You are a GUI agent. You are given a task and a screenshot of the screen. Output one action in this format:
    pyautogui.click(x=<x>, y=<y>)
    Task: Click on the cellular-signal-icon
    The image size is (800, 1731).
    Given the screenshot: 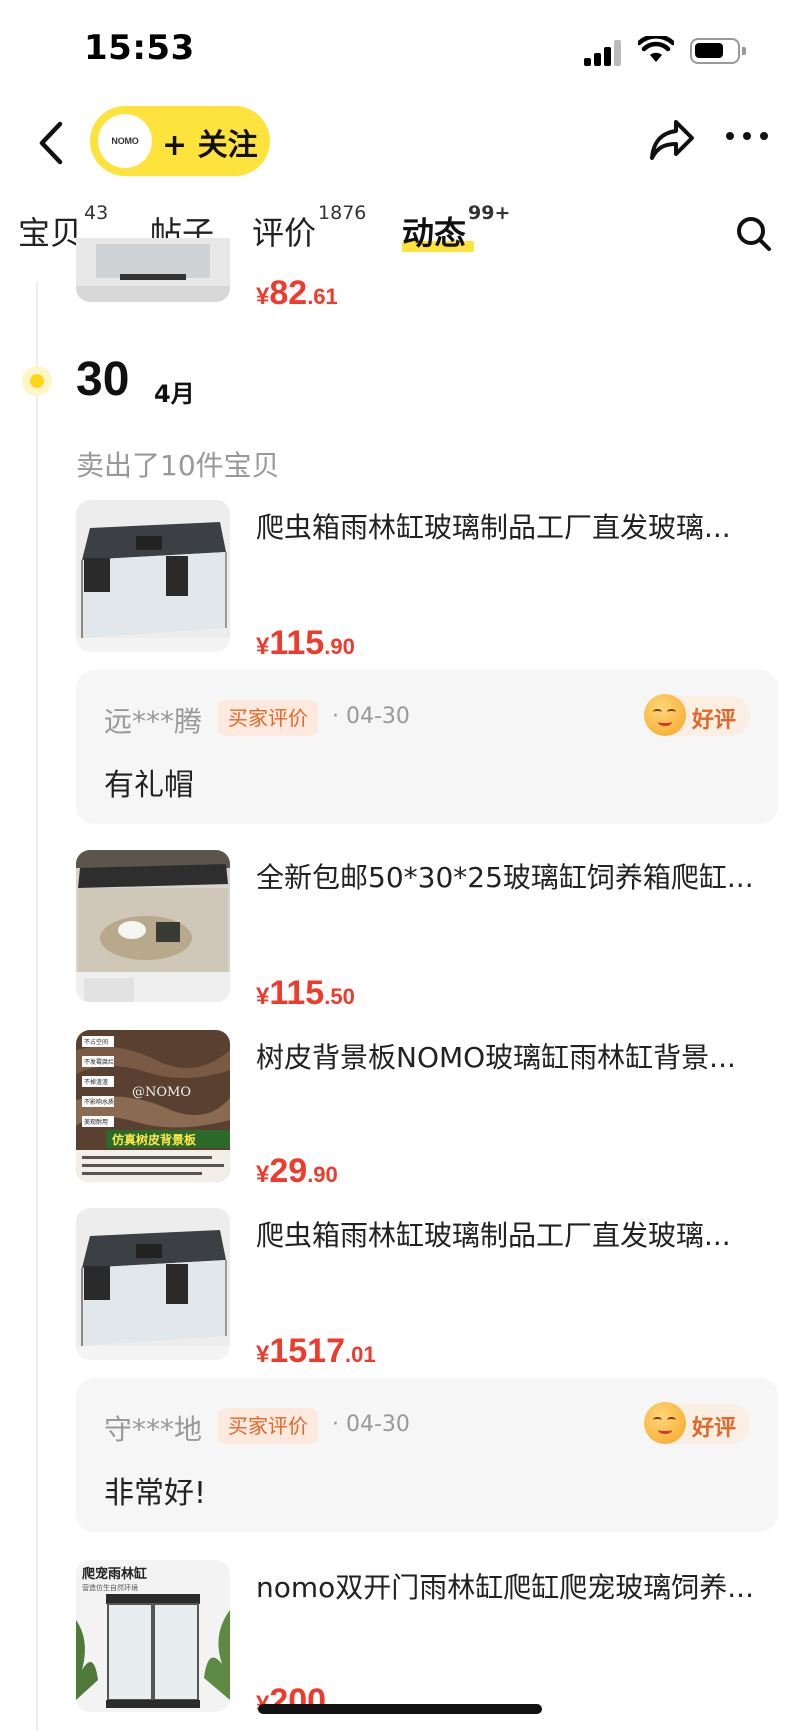 What is the action you would take?
    pyautogui.click(x=604, y=53)
    